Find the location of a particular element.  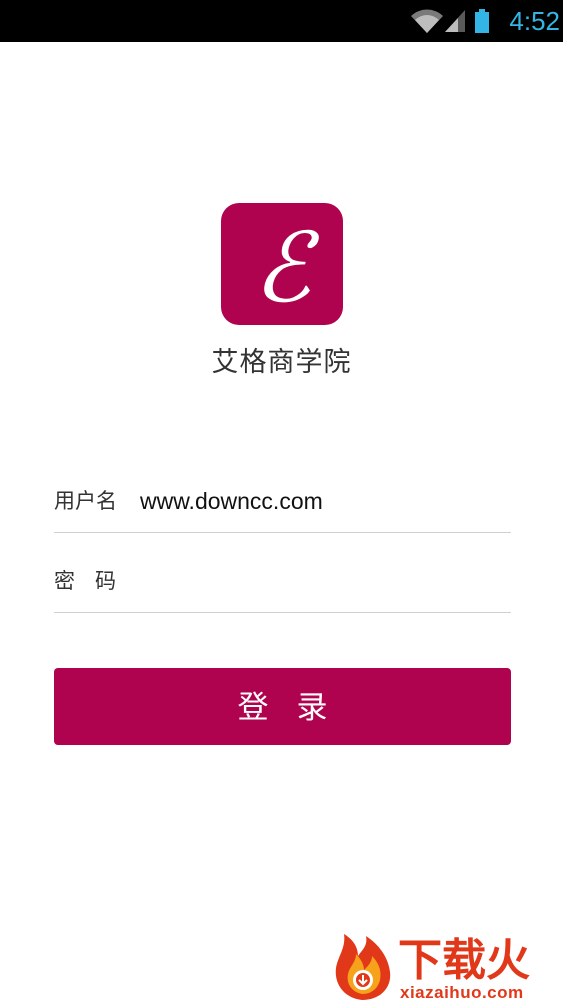

password-field: 密码 is located at coordinates (282, 582).